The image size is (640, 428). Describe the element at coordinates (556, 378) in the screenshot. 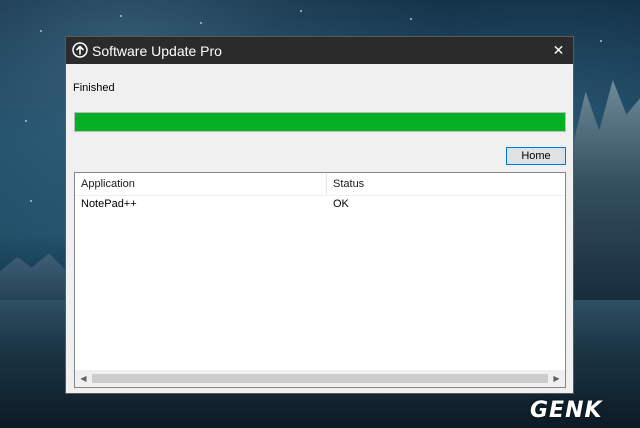

I see `scroll-right-icon: ▶` at that location.